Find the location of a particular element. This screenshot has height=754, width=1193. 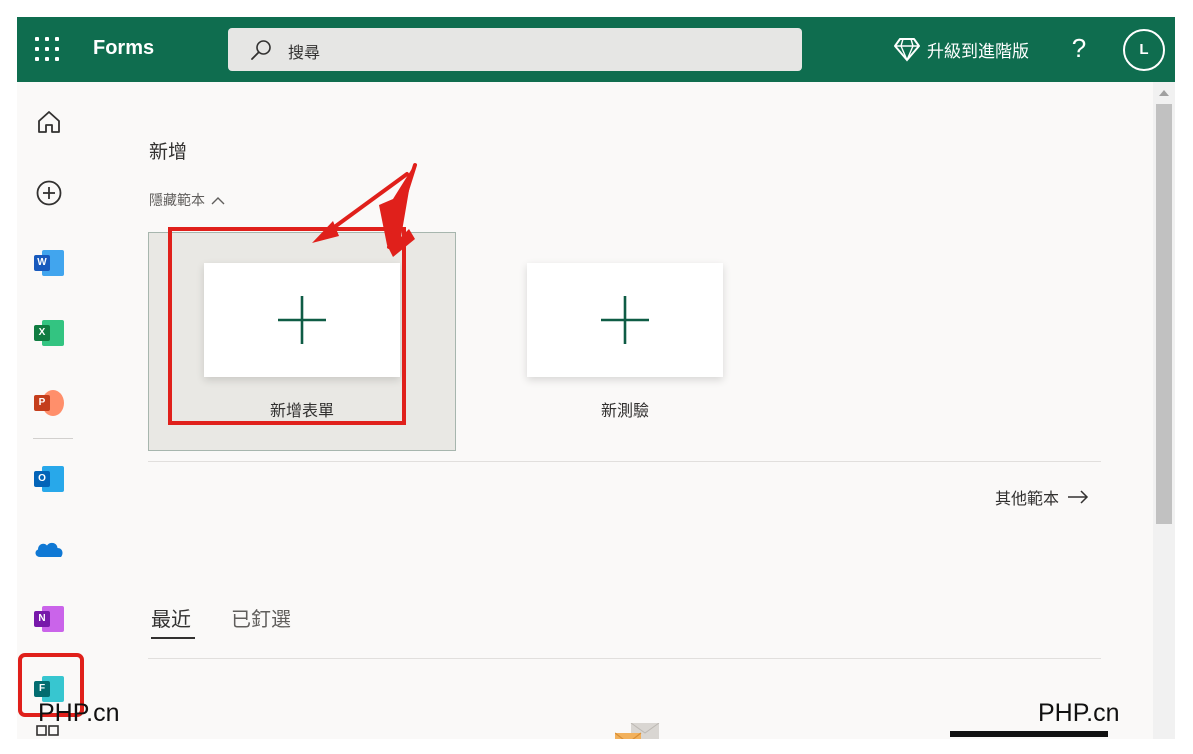

decorative-illustration is located at coordinates (357, 736).